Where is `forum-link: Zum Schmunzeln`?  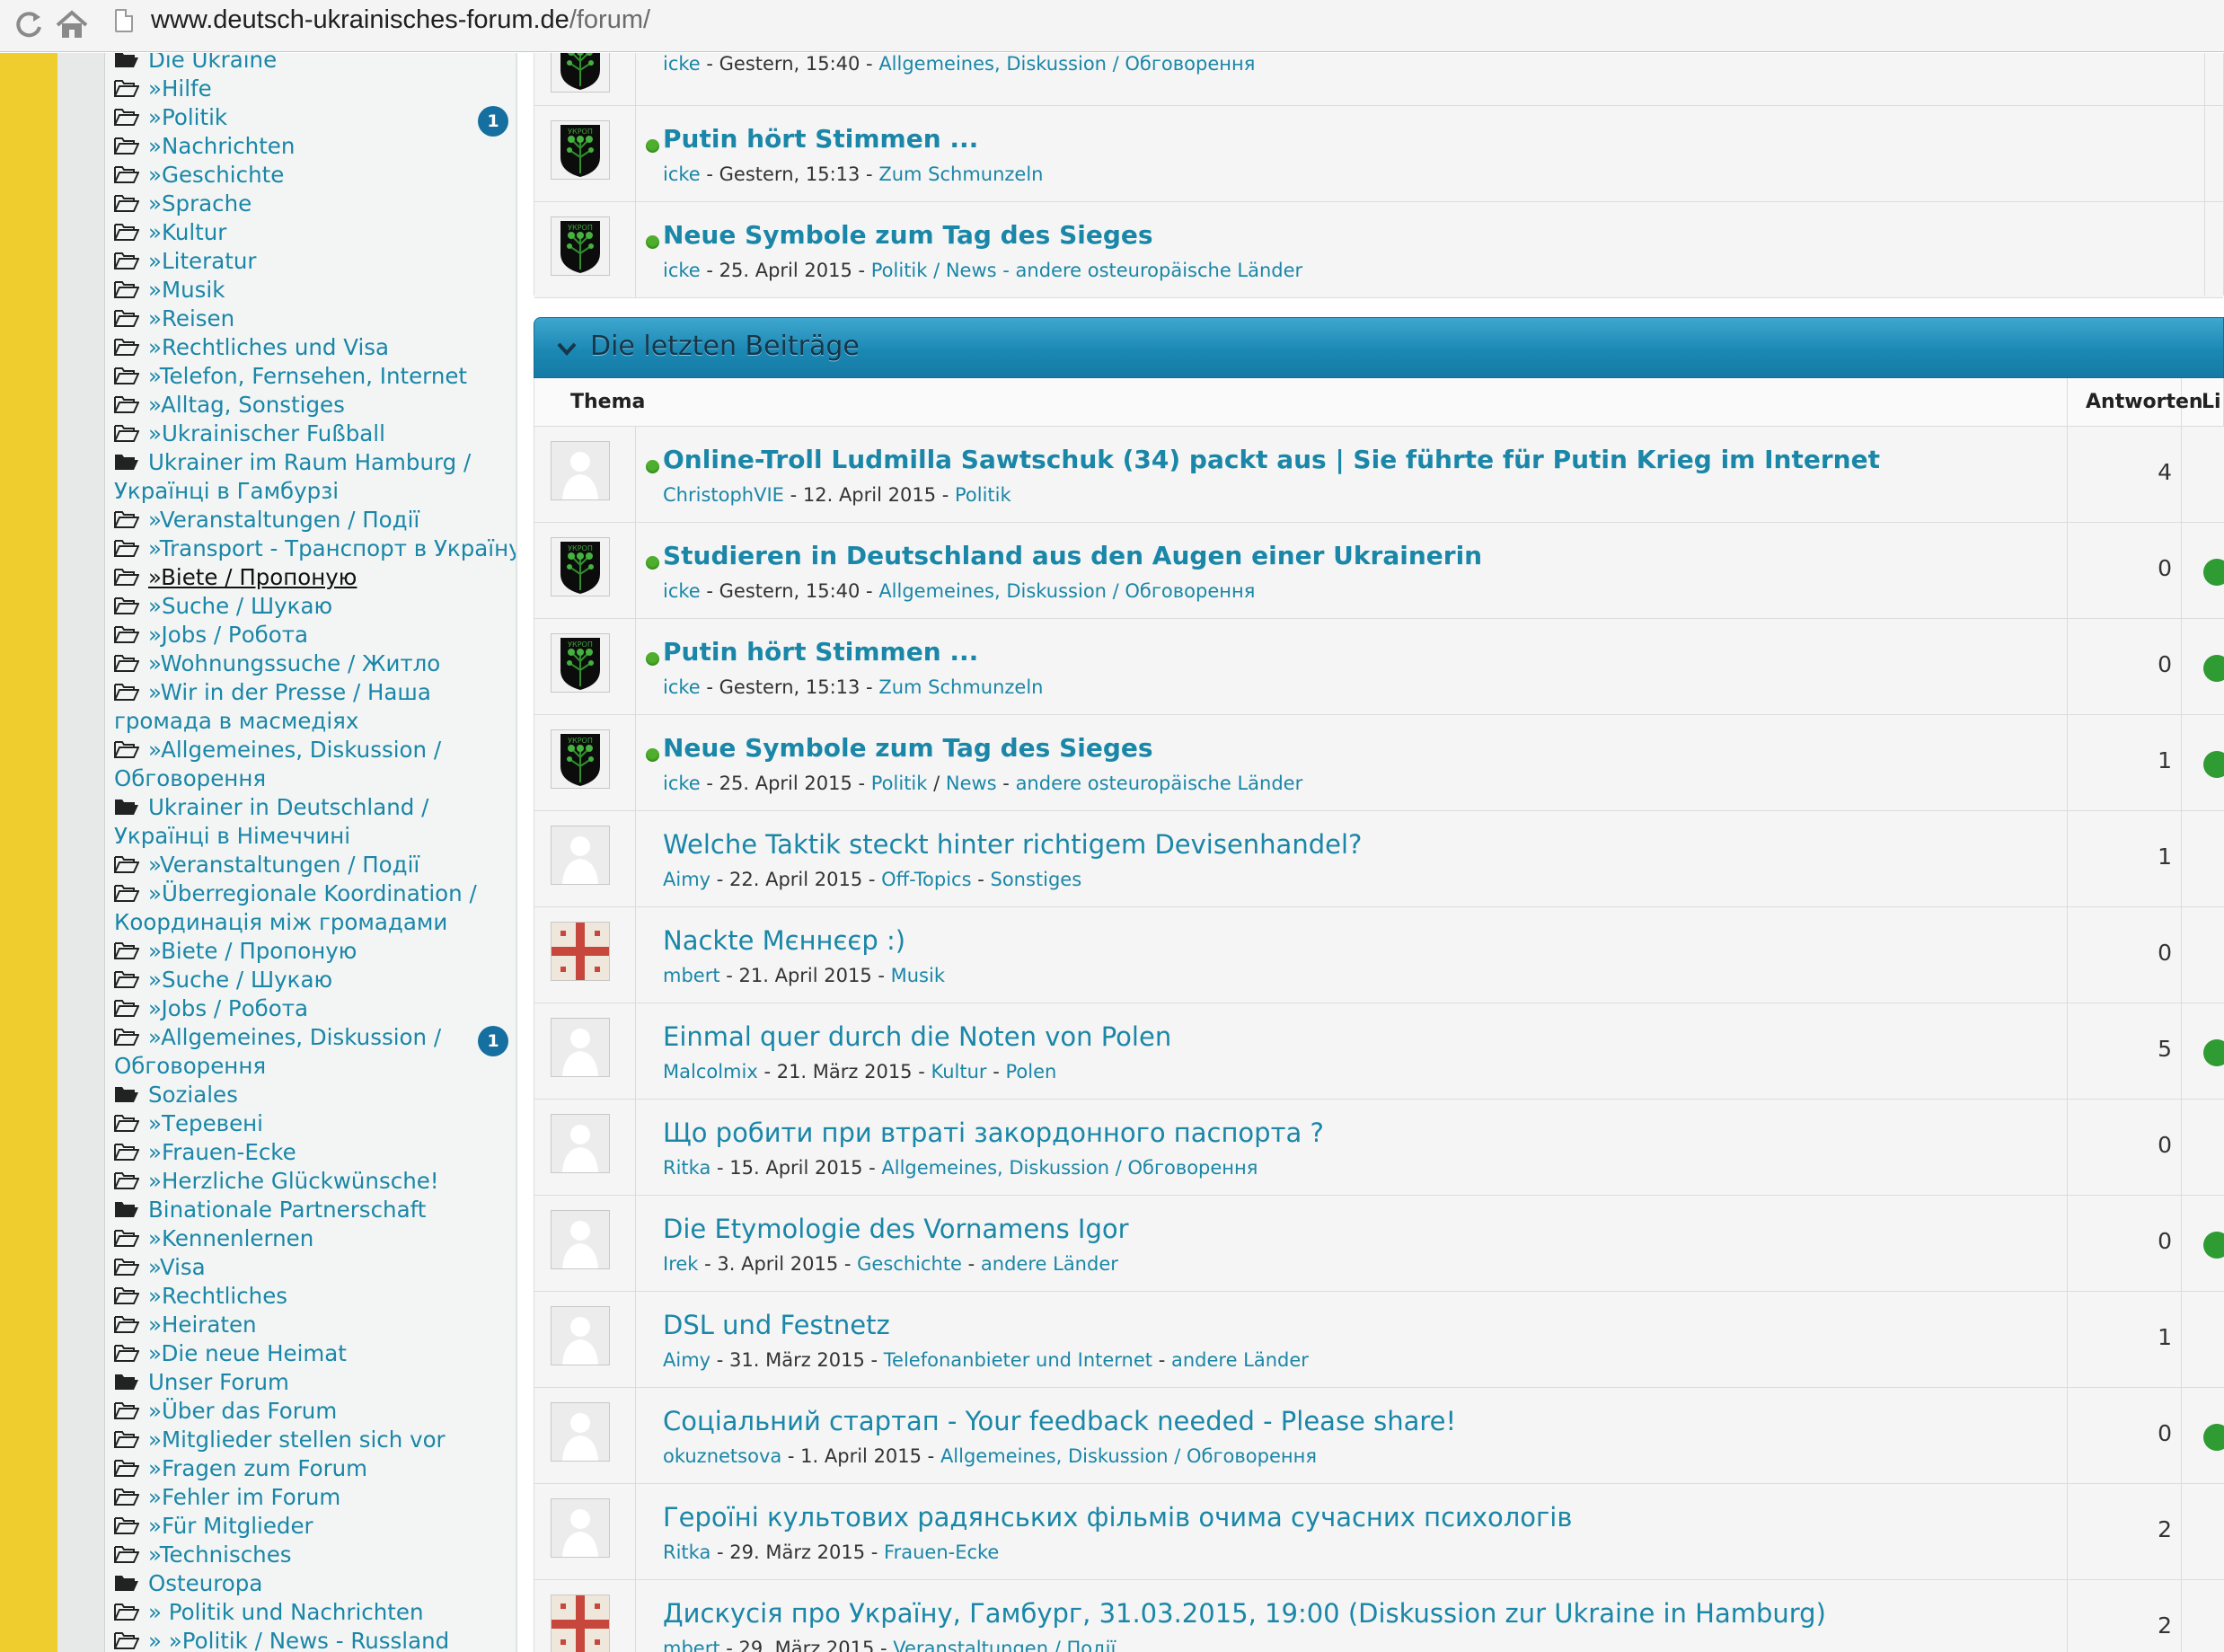
forum-link: Zum Schmunzeln is located at coordinates (960, 174).